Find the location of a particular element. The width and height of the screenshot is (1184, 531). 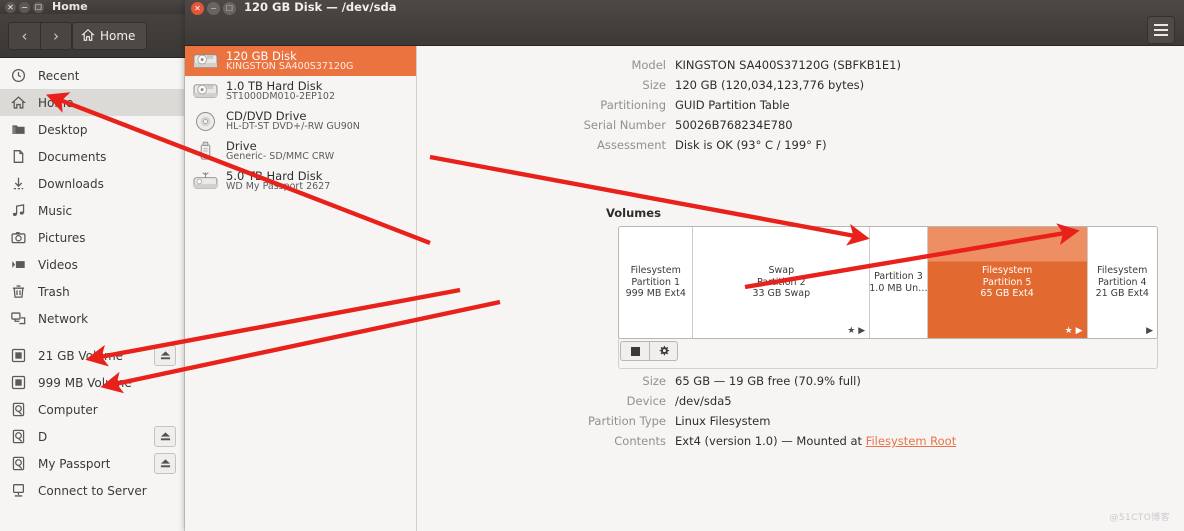

sidebar-item-label: 999 MB Volume is located at coordinates (85, 382).